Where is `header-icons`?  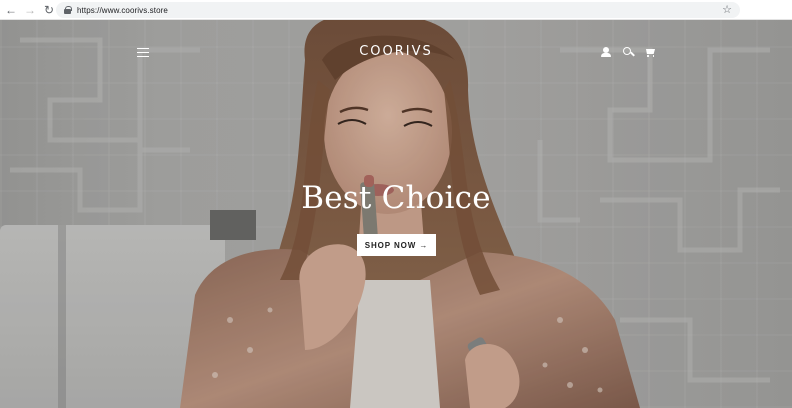
header-icons is located at coordinates (628, 53).